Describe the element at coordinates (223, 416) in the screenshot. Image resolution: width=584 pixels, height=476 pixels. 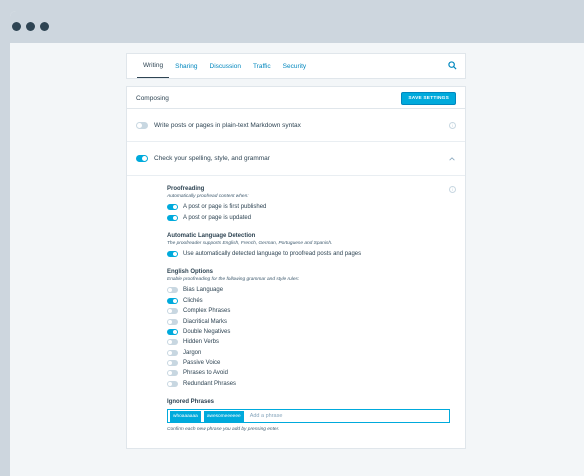
I see `phrase-chip: awesomeeeeee` at that location.